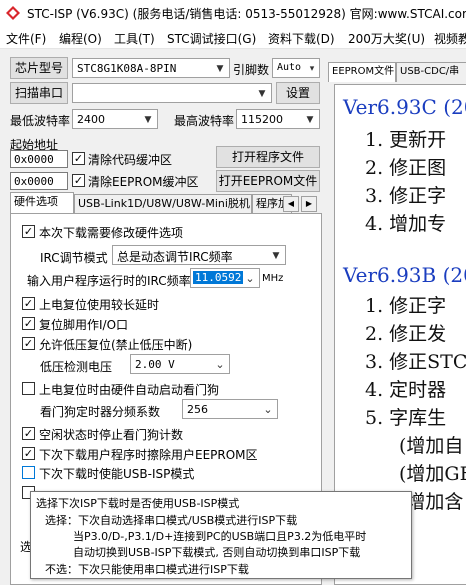  Describe the element at coordinates (432, 474) in the screenshot. I see `list-item: (增加GE` at that location.